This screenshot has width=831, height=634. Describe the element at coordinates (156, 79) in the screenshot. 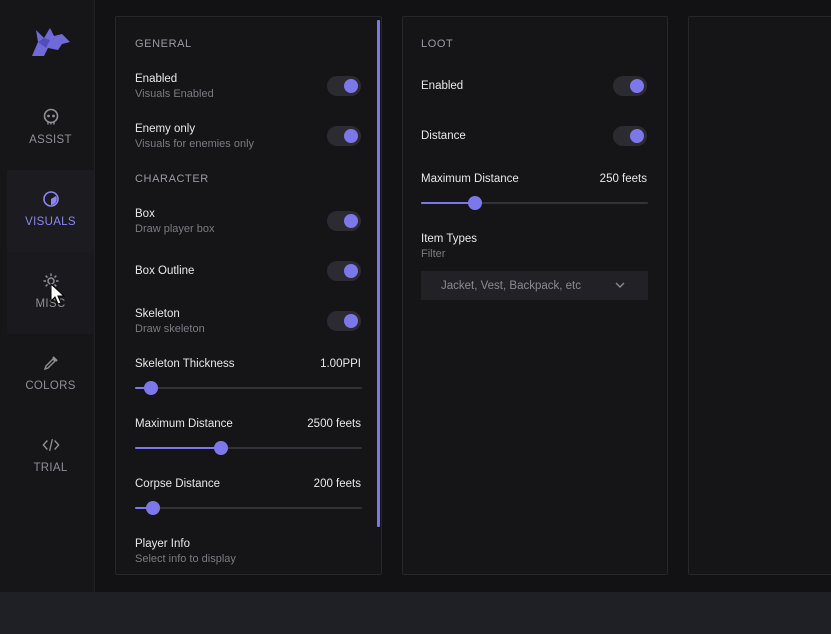

I see `enabled-label: Enabled` at that location.